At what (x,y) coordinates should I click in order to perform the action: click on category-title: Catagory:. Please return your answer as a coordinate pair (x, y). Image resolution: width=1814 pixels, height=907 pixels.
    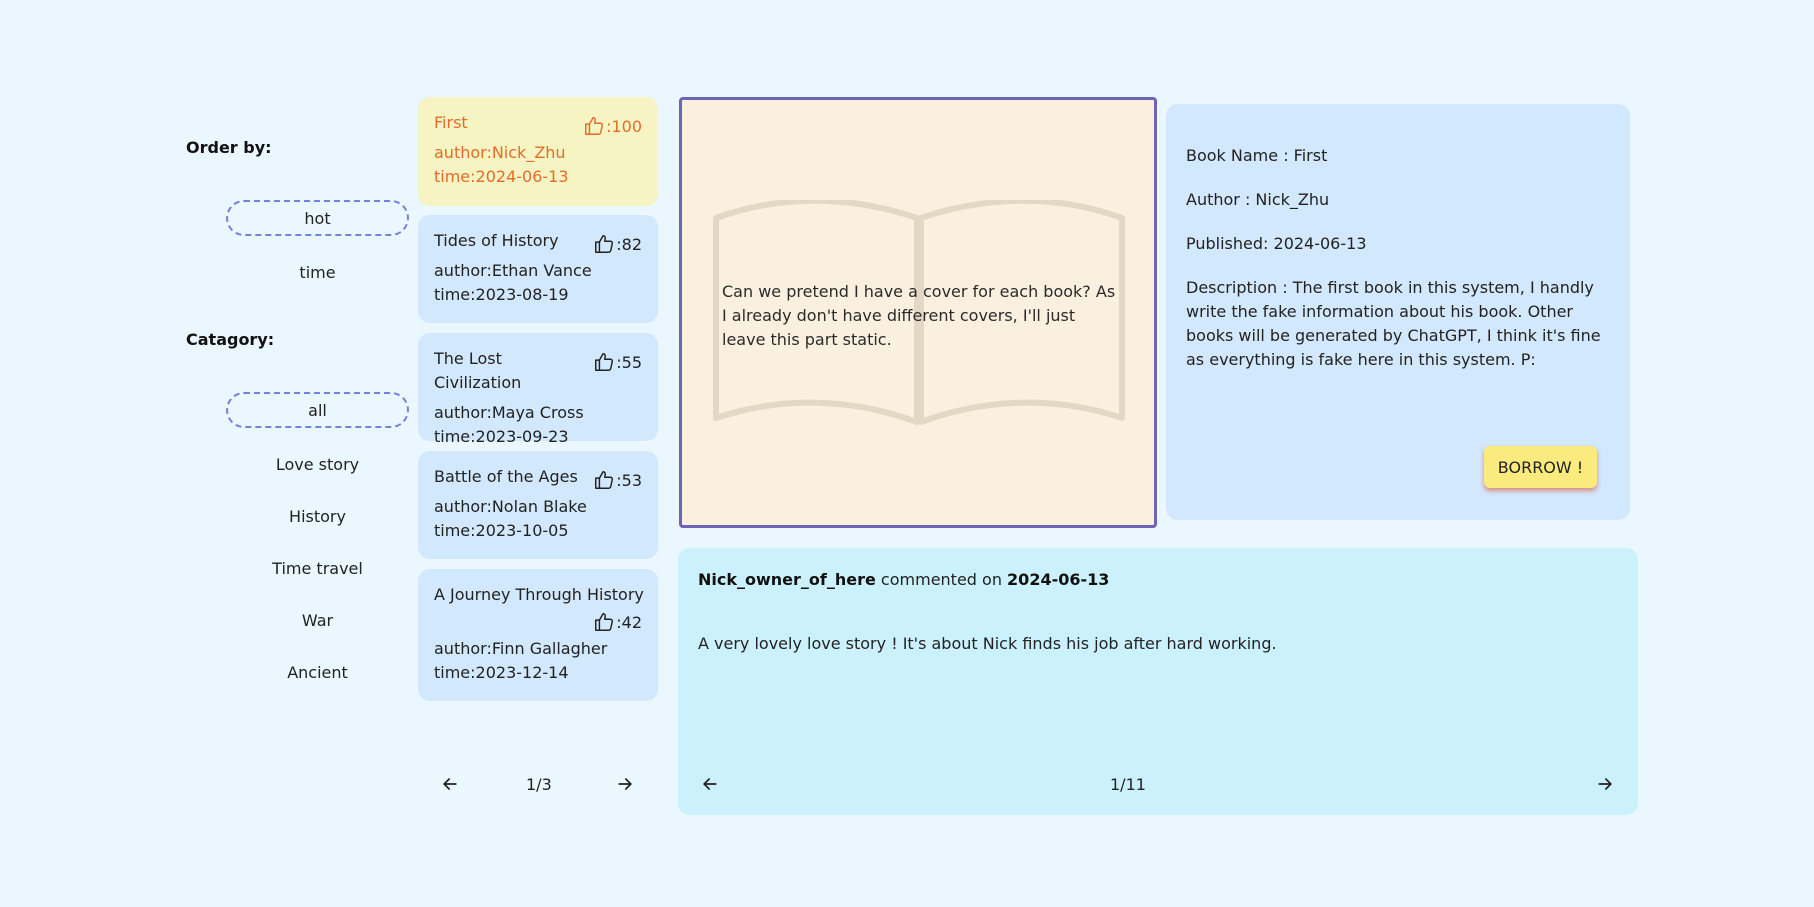
    Looking at the image, I should click on (230, 339).